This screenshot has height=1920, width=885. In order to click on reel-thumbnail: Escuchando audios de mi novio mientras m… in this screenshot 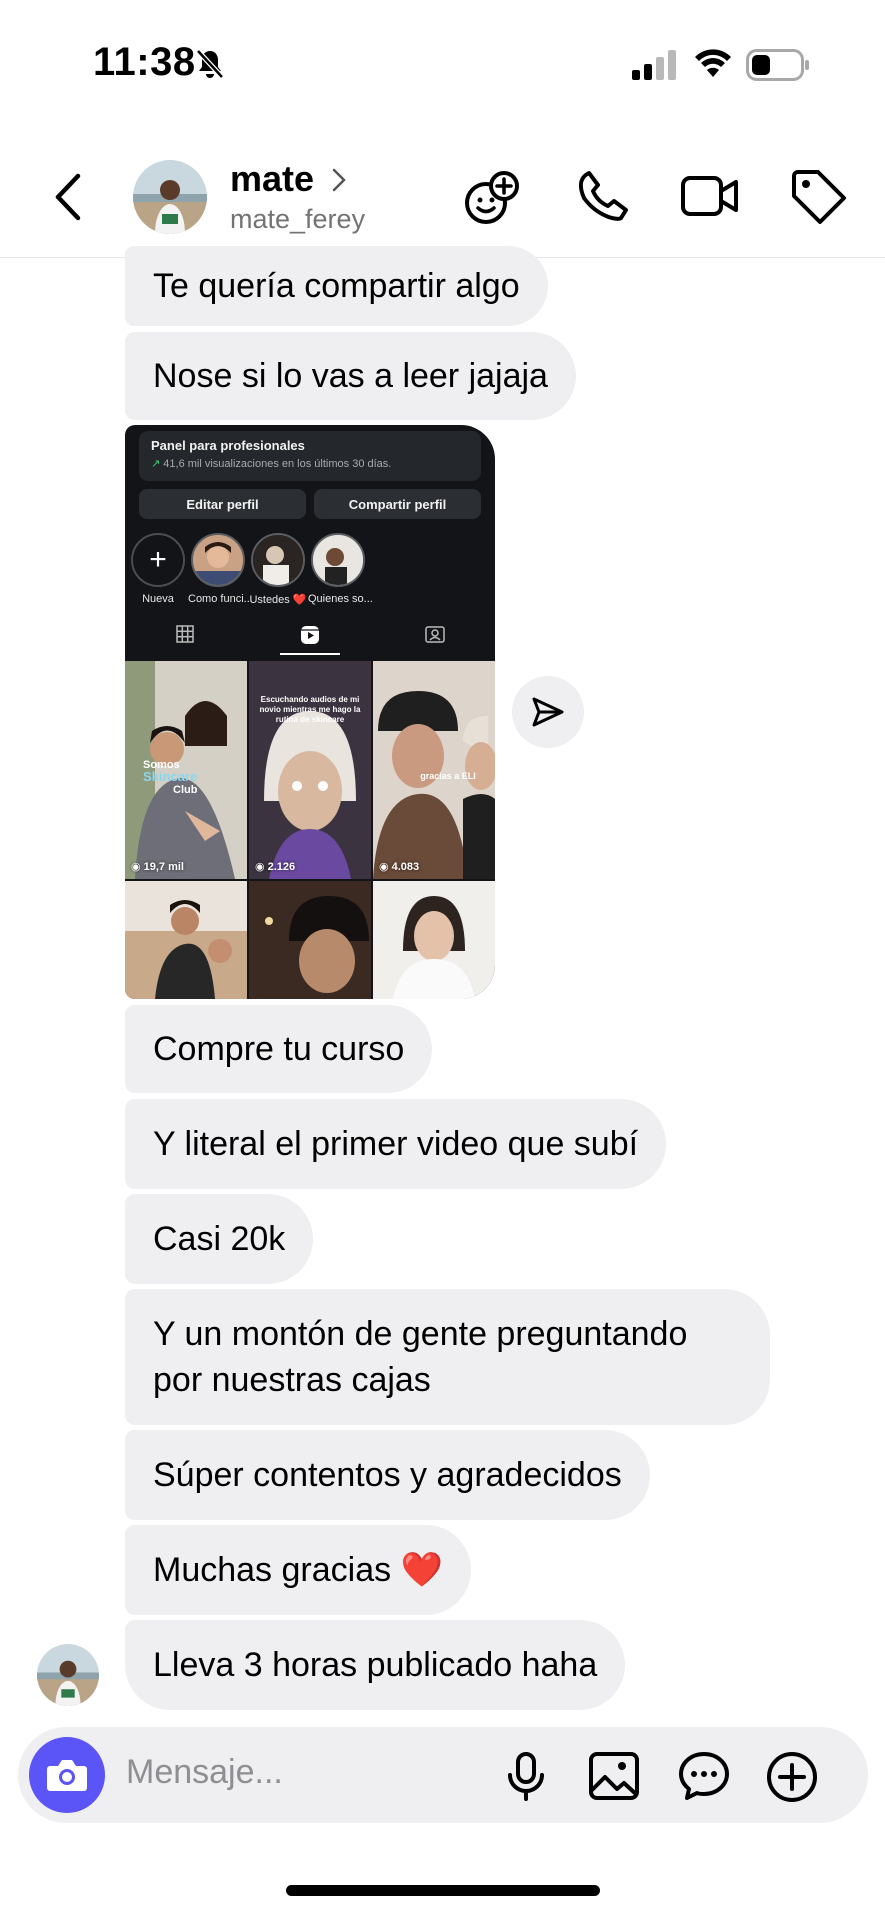, I will do `click(310, 770)`.